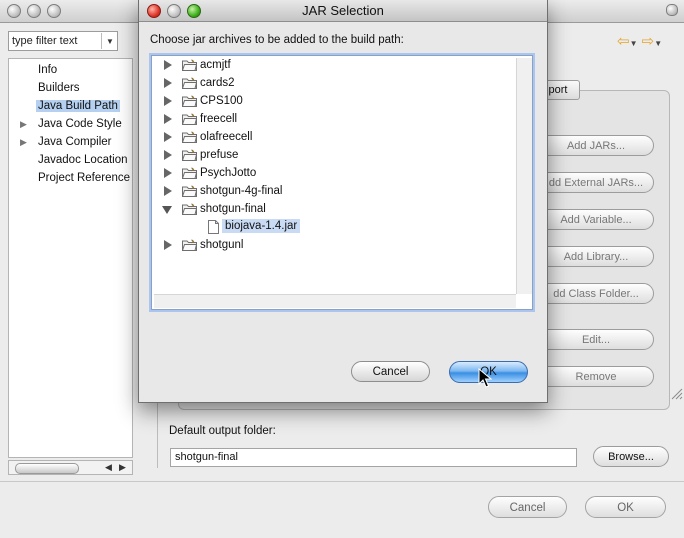 This screenshot has width=684, height=538. Describe the element at coordinates (222, 431) in the screenshot. I see `output-folder-label: Default output folder:` at that location.